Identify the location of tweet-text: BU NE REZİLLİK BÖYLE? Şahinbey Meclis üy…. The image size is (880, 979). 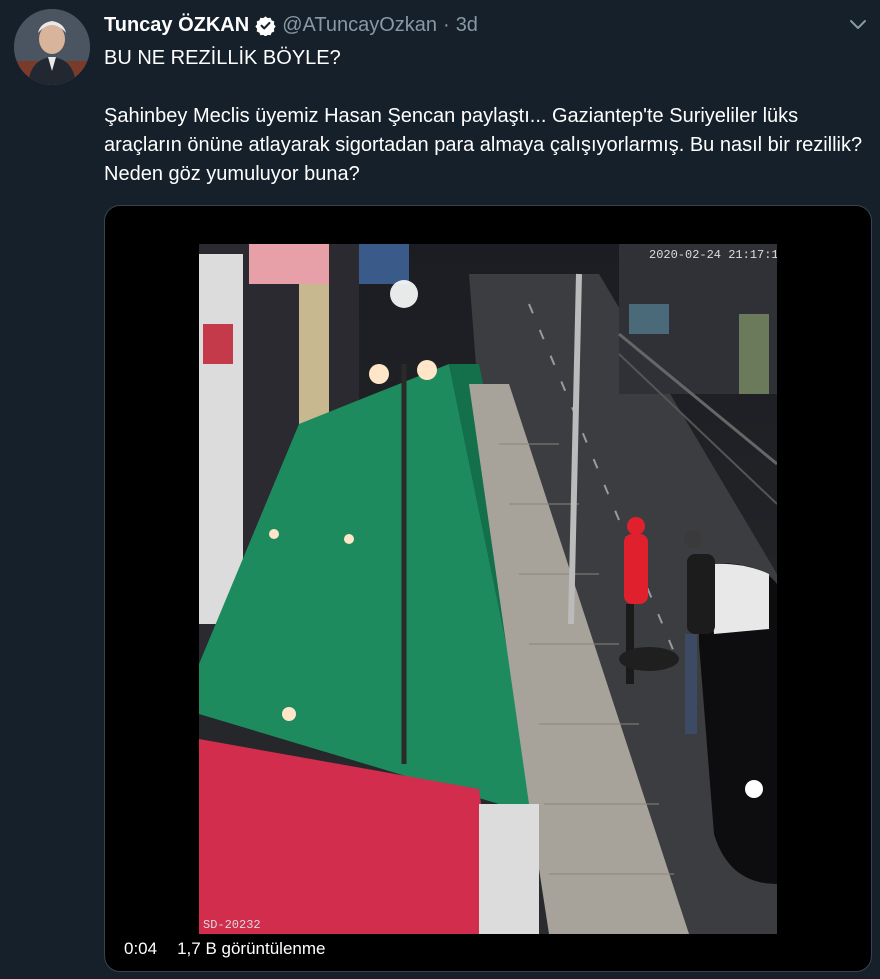
(489, 116).